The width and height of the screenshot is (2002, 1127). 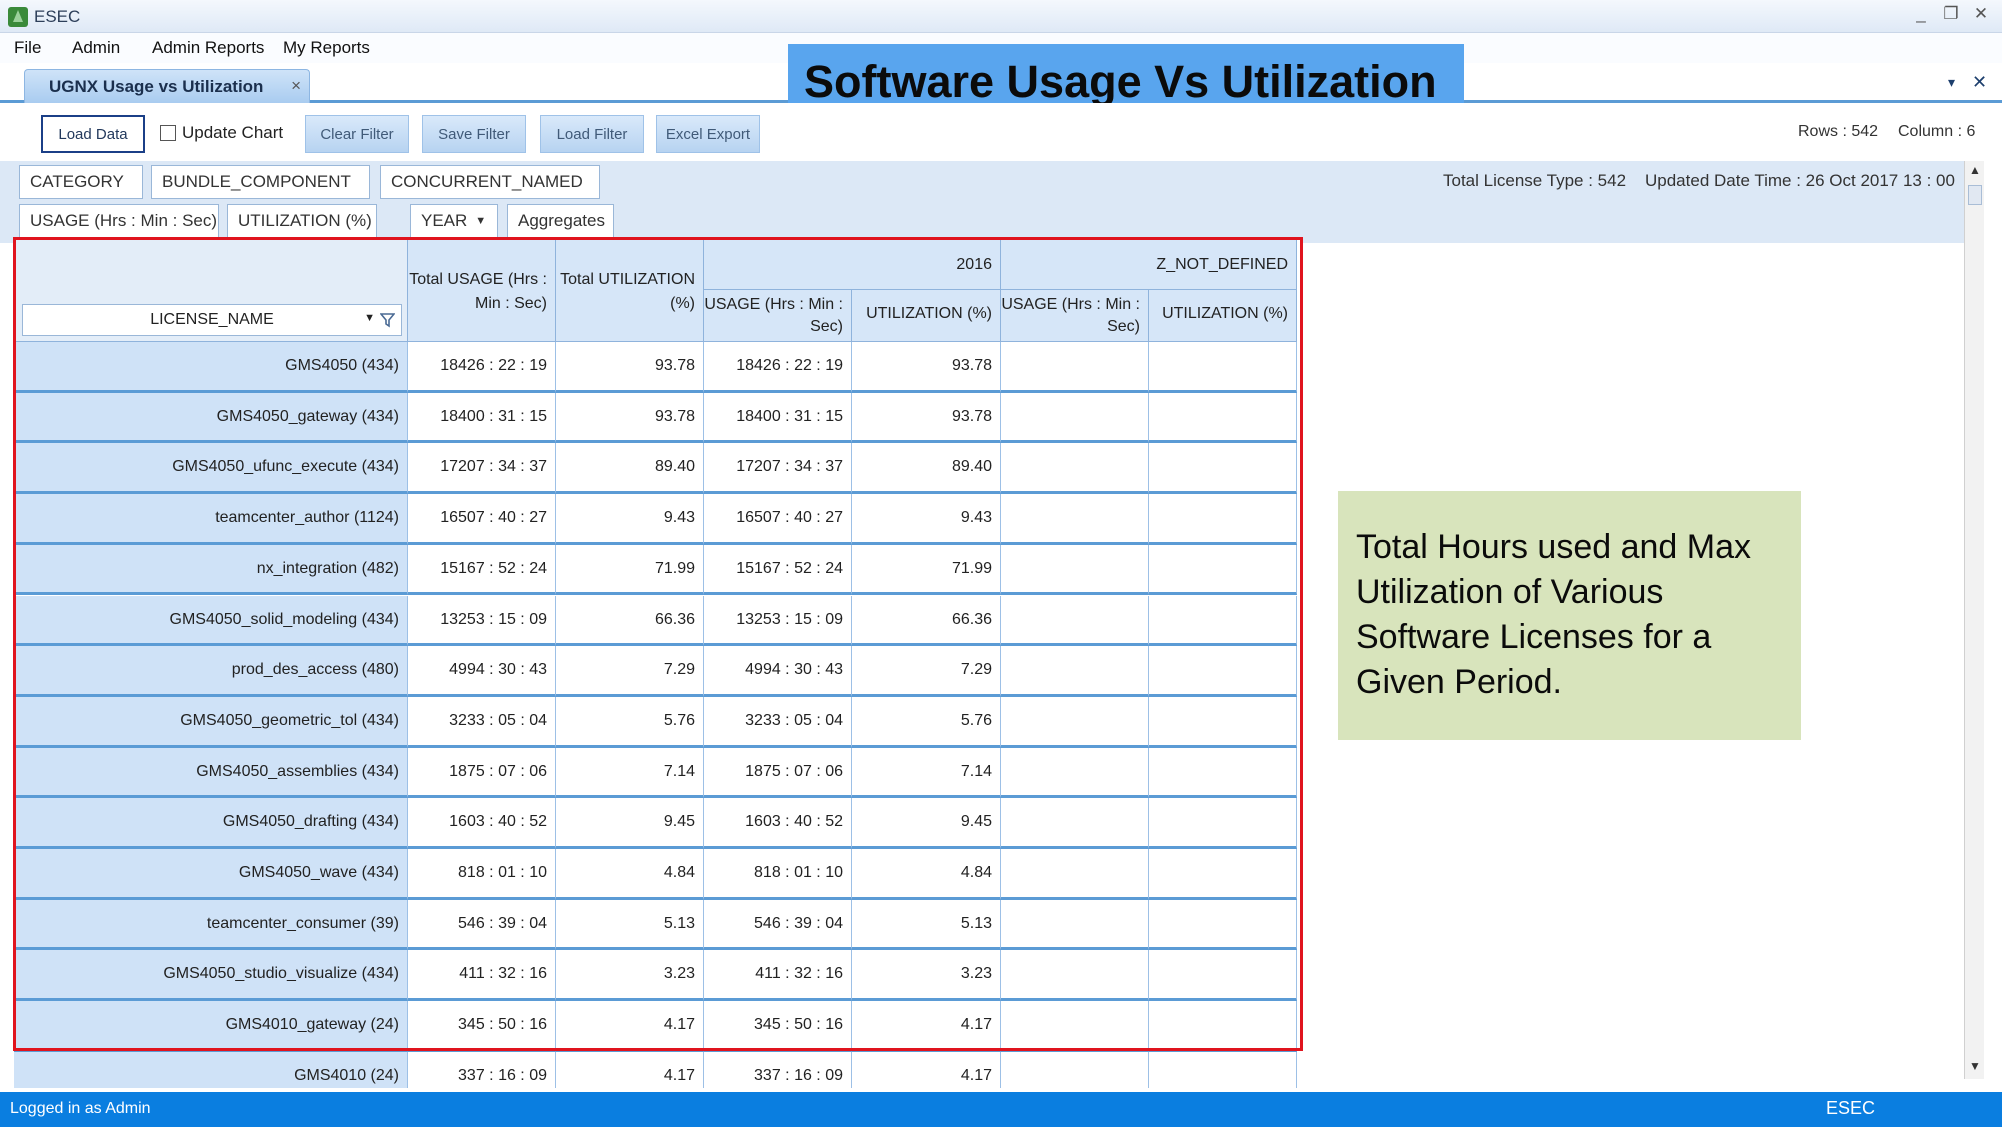 I want to click on license-name-cell: GMS4010 (24), so click(x=211, y=1069).